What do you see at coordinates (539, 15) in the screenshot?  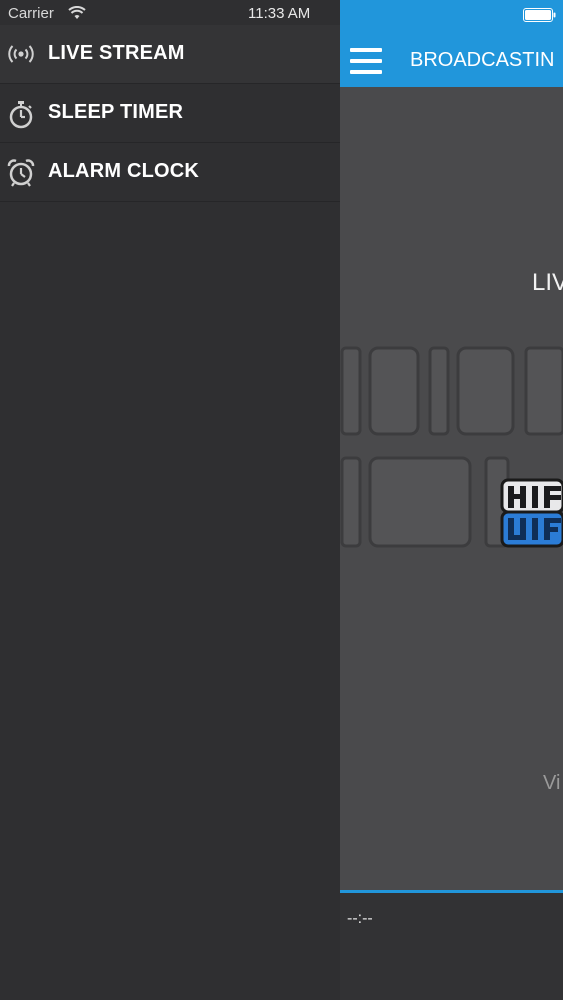 I see `battery-icon` at bounding box center [539, 15].